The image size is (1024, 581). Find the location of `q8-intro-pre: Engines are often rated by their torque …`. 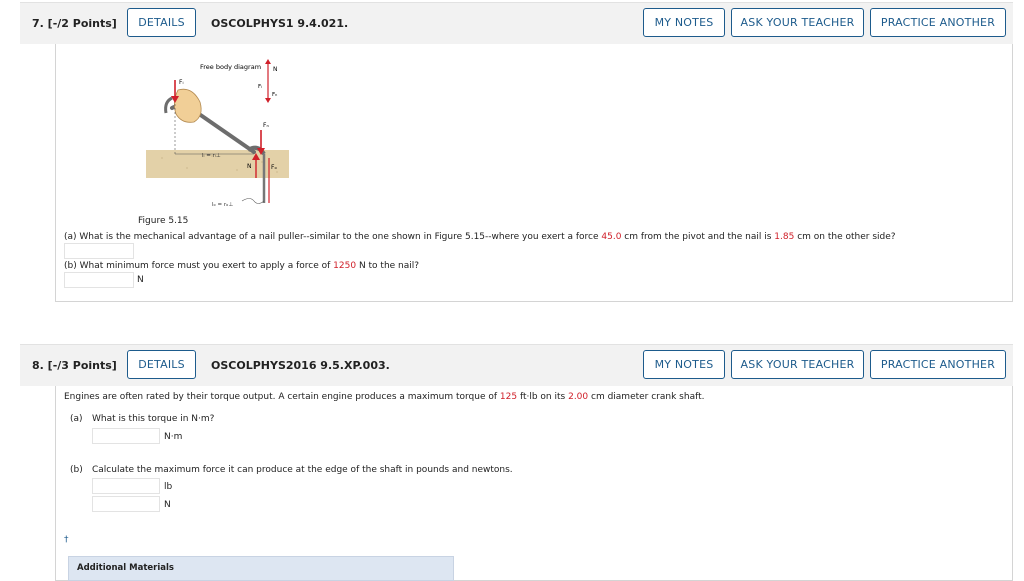

q8-intro-pre: Engines are often rated by their torque … is located at coordinates (282, 397).